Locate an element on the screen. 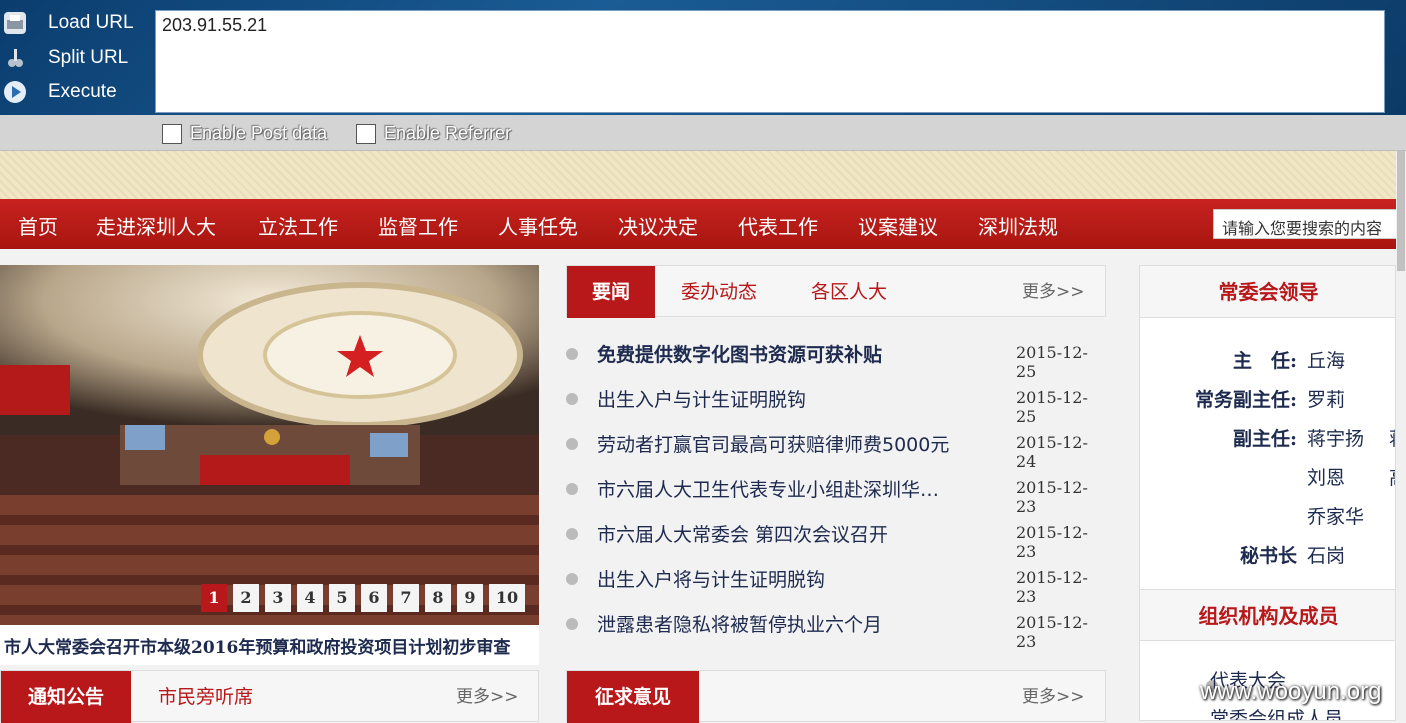 This screenshot has height=723, width=1406. leaders-title: 常委会领导 is located at coordinates (1267, 292).